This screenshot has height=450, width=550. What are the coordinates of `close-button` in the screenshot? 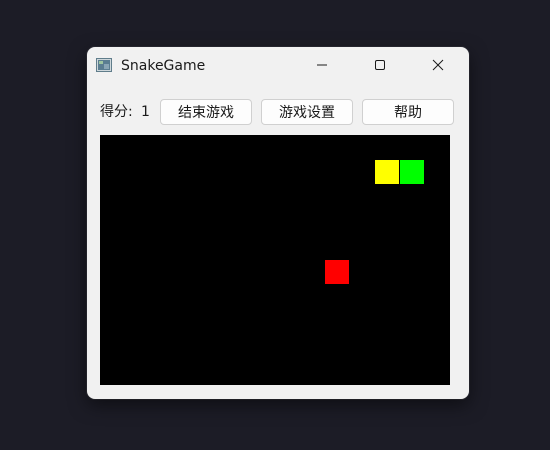 It's located at (438, 65).